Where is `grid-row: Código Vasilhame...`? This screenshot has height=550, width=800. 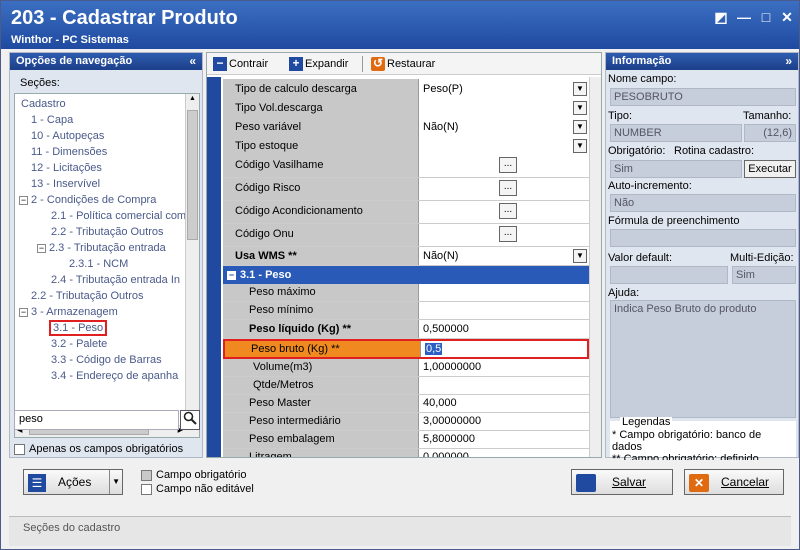 grid-row: Código Vasilhame... is located at coordinates (406, 166).